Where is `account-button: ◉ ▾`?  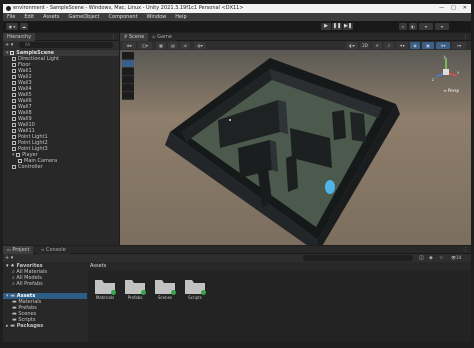 account-button: ◉ ▾ is located at coordinates (12, 26).